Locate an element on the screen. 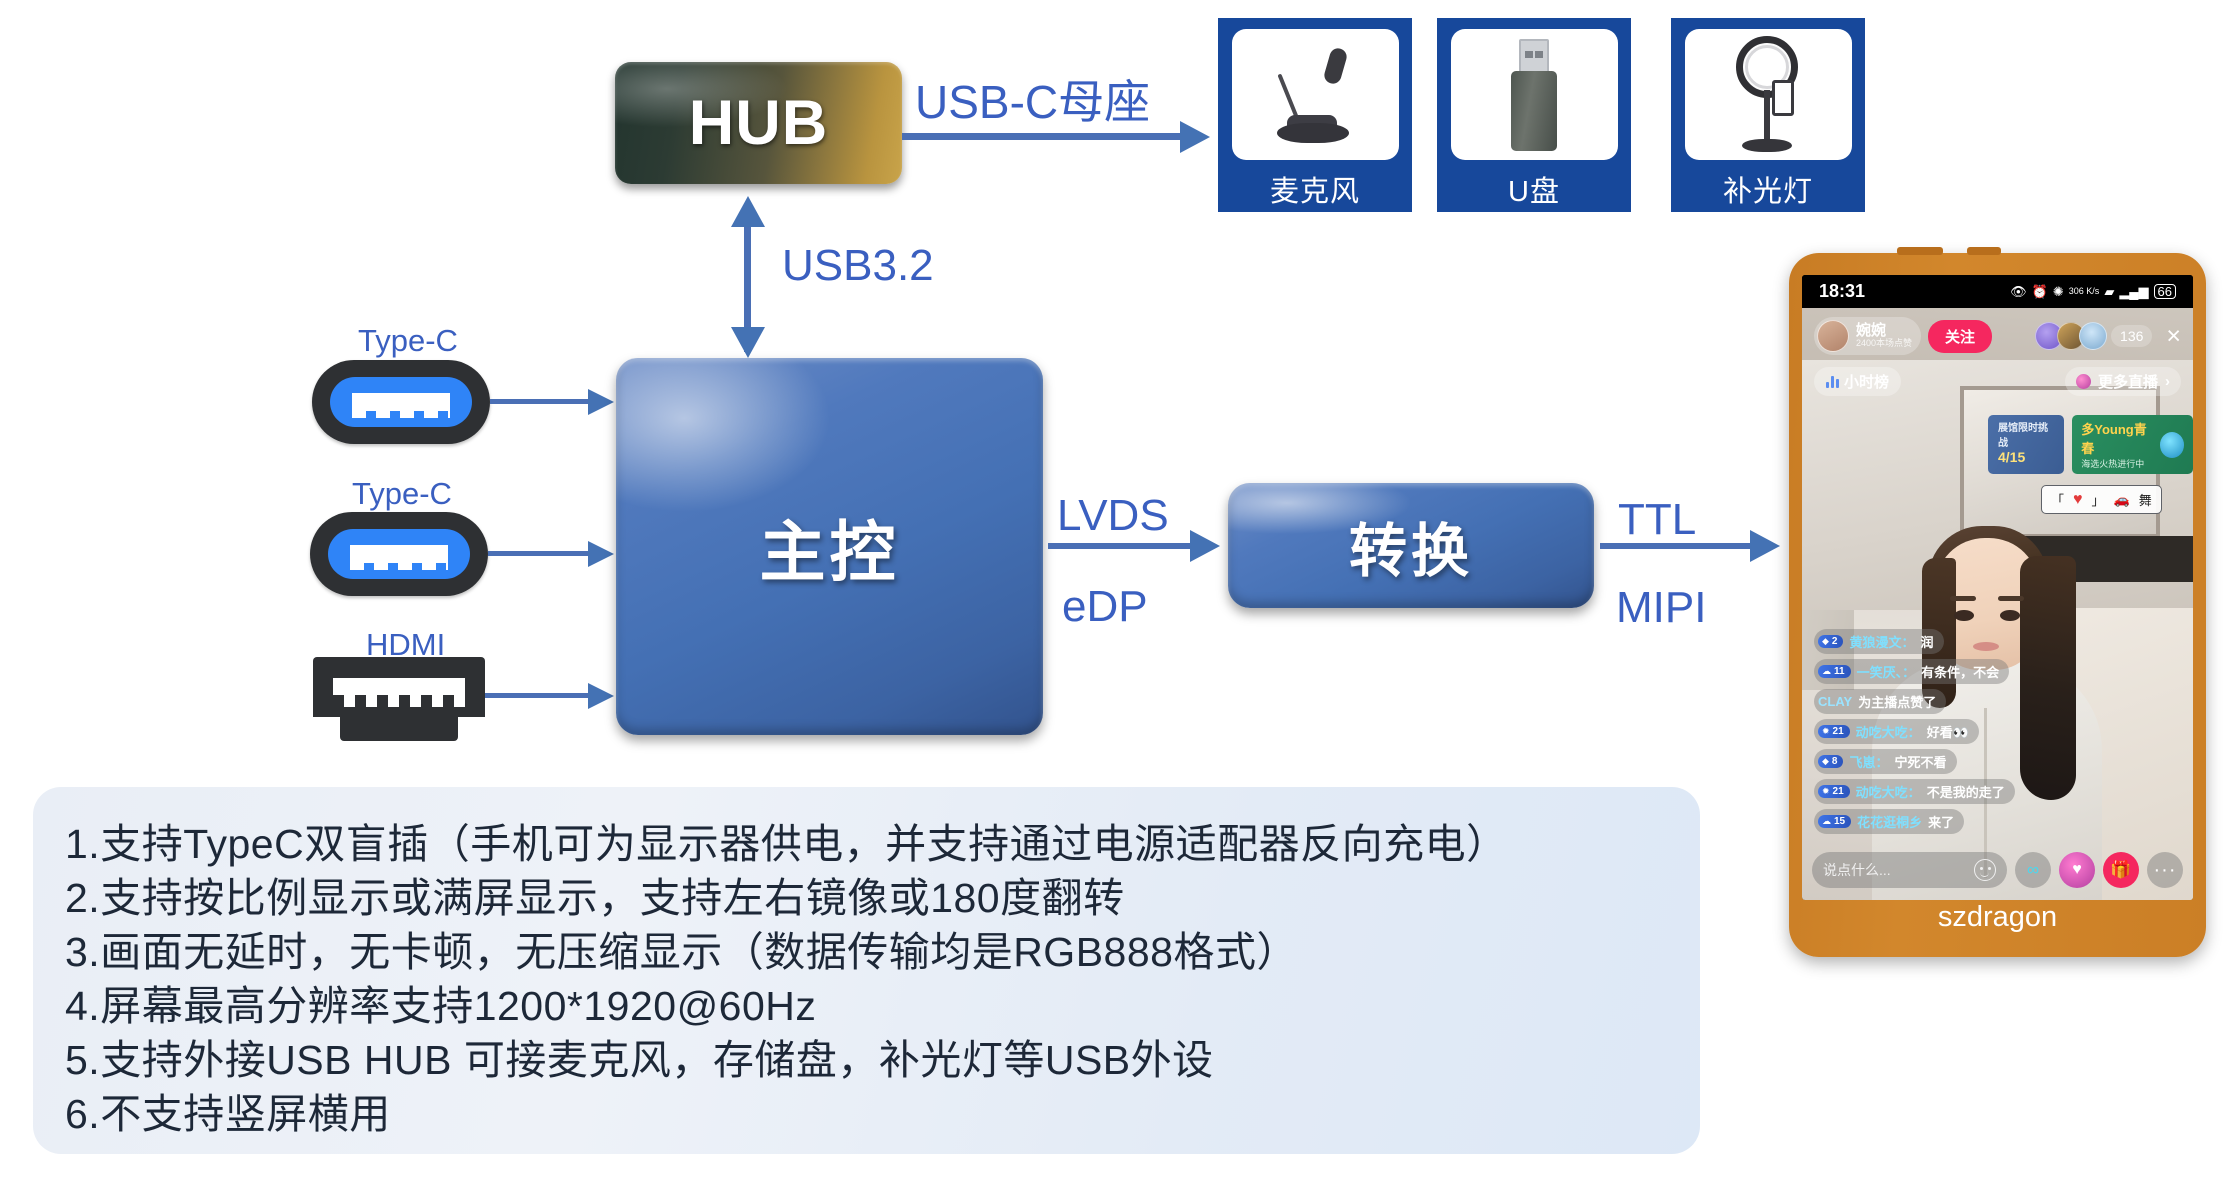 Image resolution: width=2232 pixels, height=1181 pixels. emoji-icon is located at coordinates (1985, 870).